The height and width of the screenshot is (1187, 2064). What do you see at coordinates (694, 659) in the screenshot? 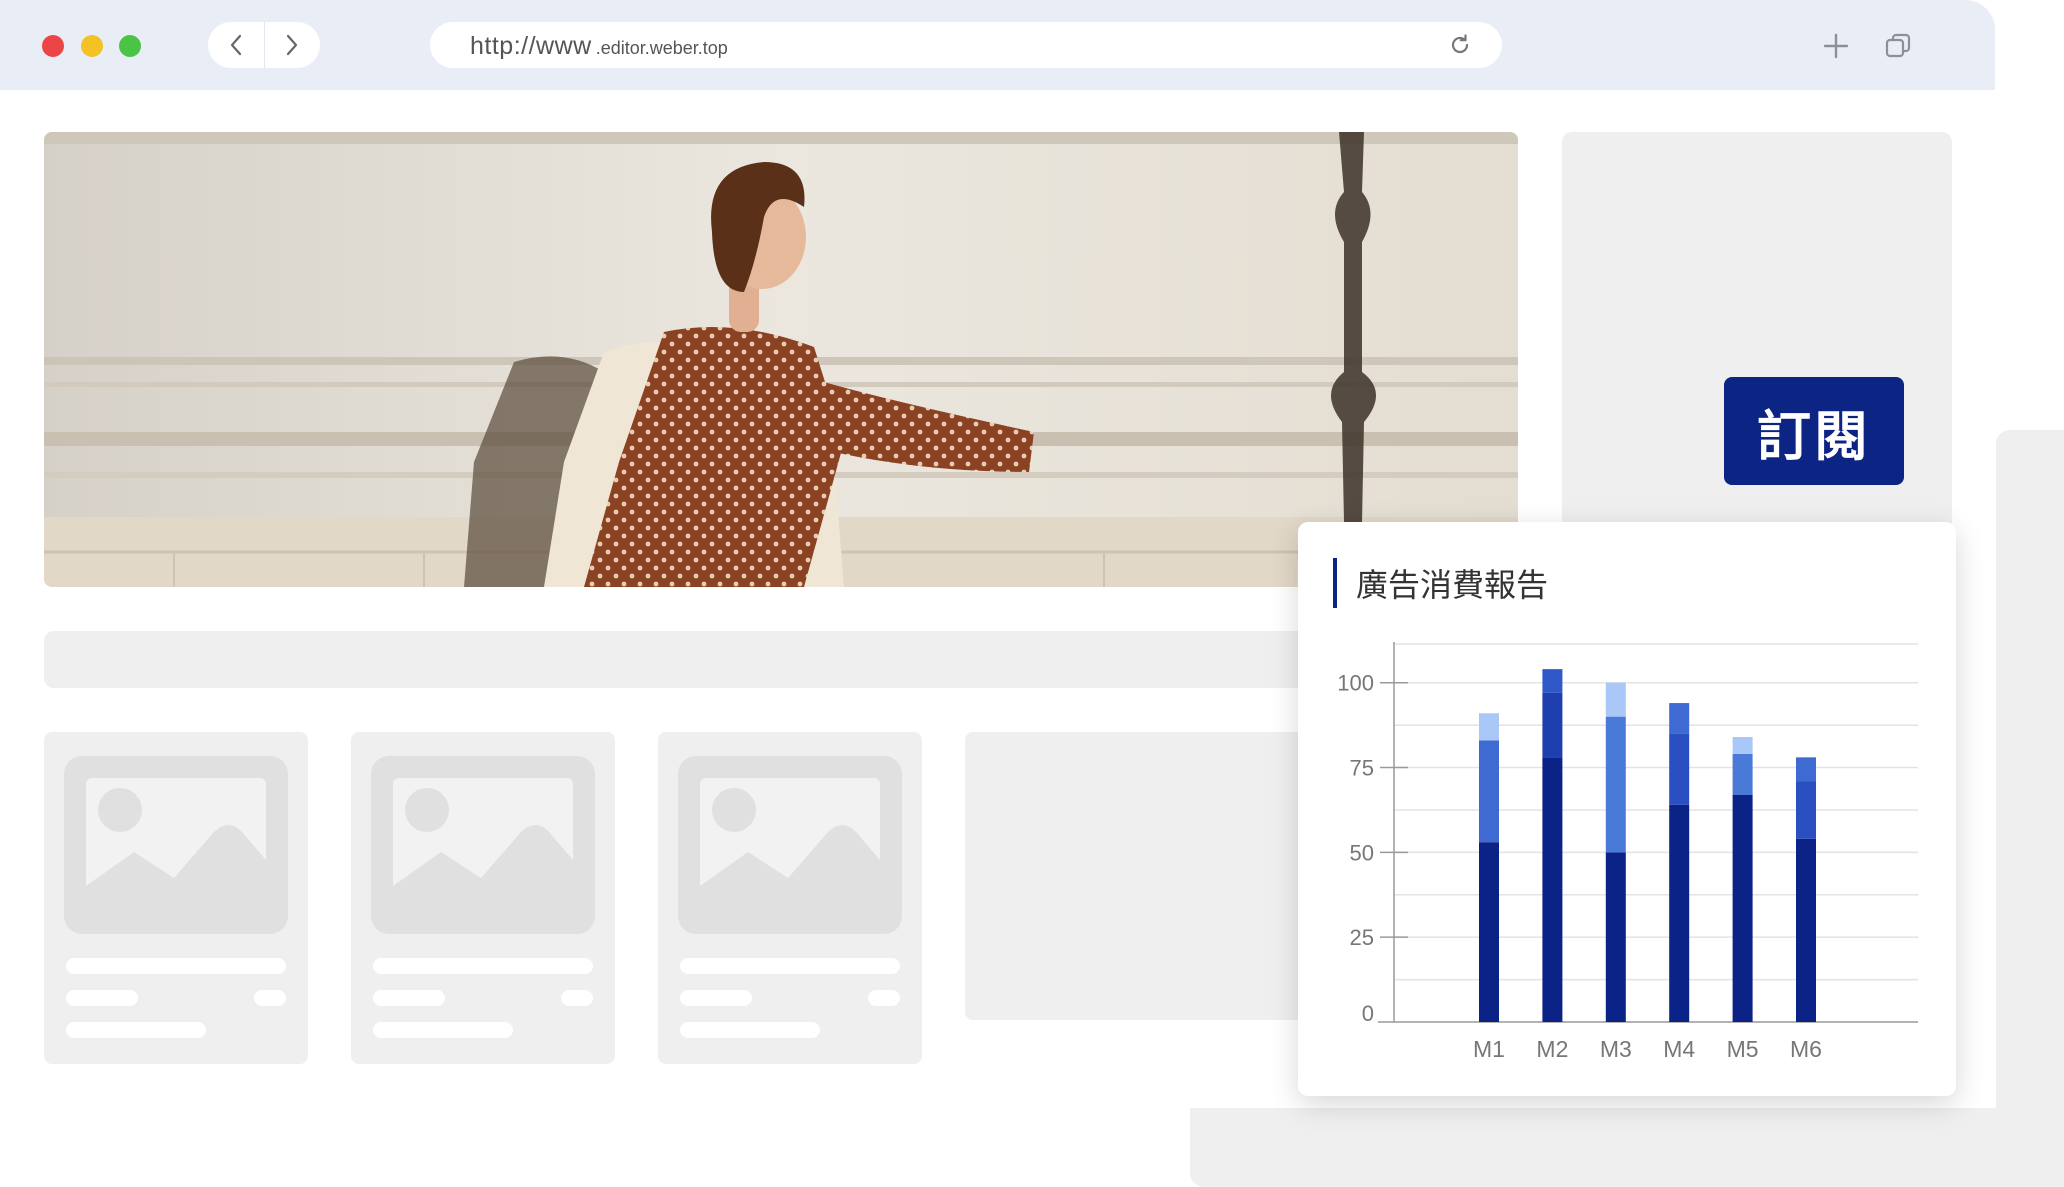
I see `placeholder-bar` at bounding box center [694, 659].